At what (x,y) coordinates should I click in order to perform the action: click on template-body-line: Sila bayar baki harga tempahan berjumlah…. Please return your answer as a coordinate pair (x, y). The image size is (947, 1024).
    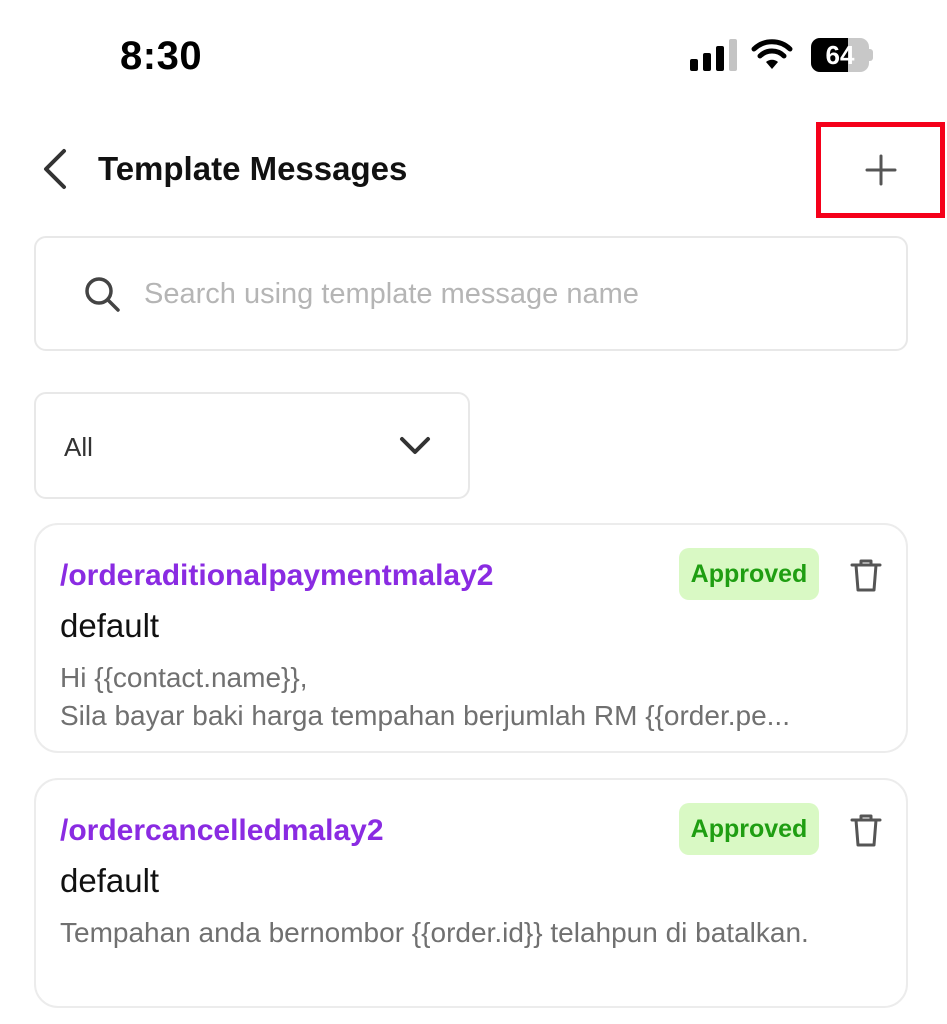
    Looking at the image, I should click on (425, 715).